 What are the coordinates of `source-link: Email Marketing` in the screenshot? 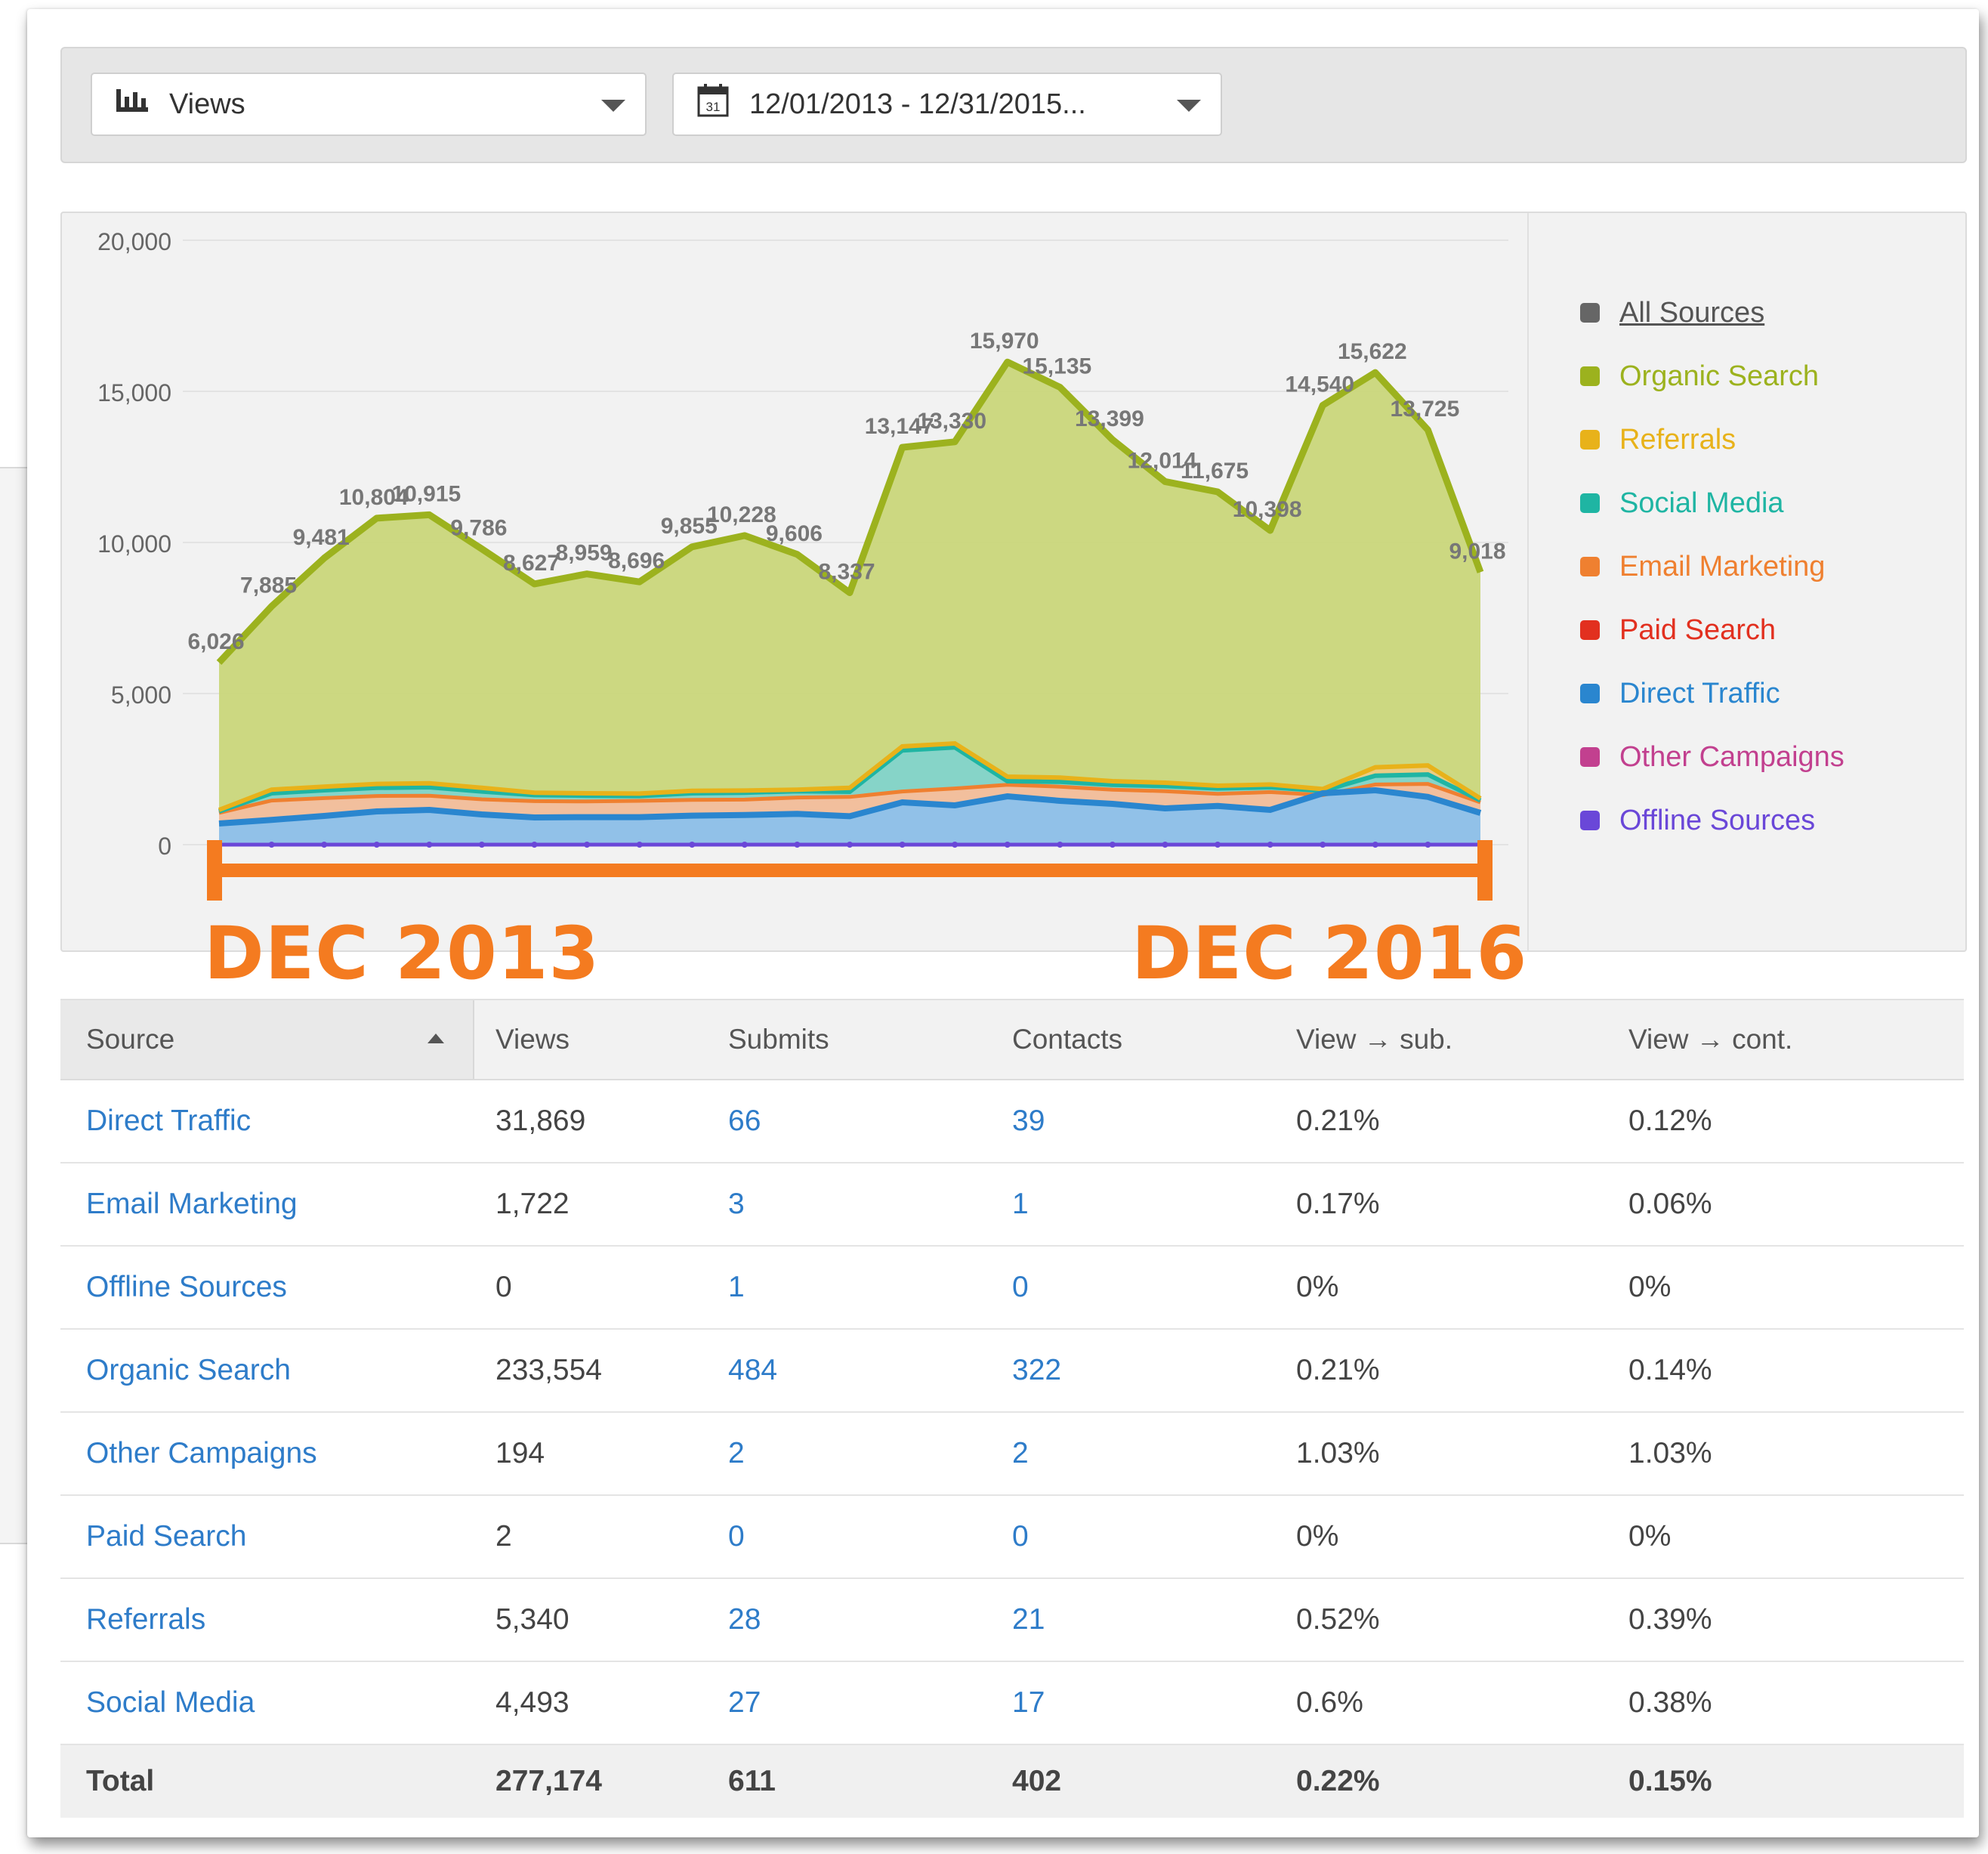 It's located at (192, 1204).